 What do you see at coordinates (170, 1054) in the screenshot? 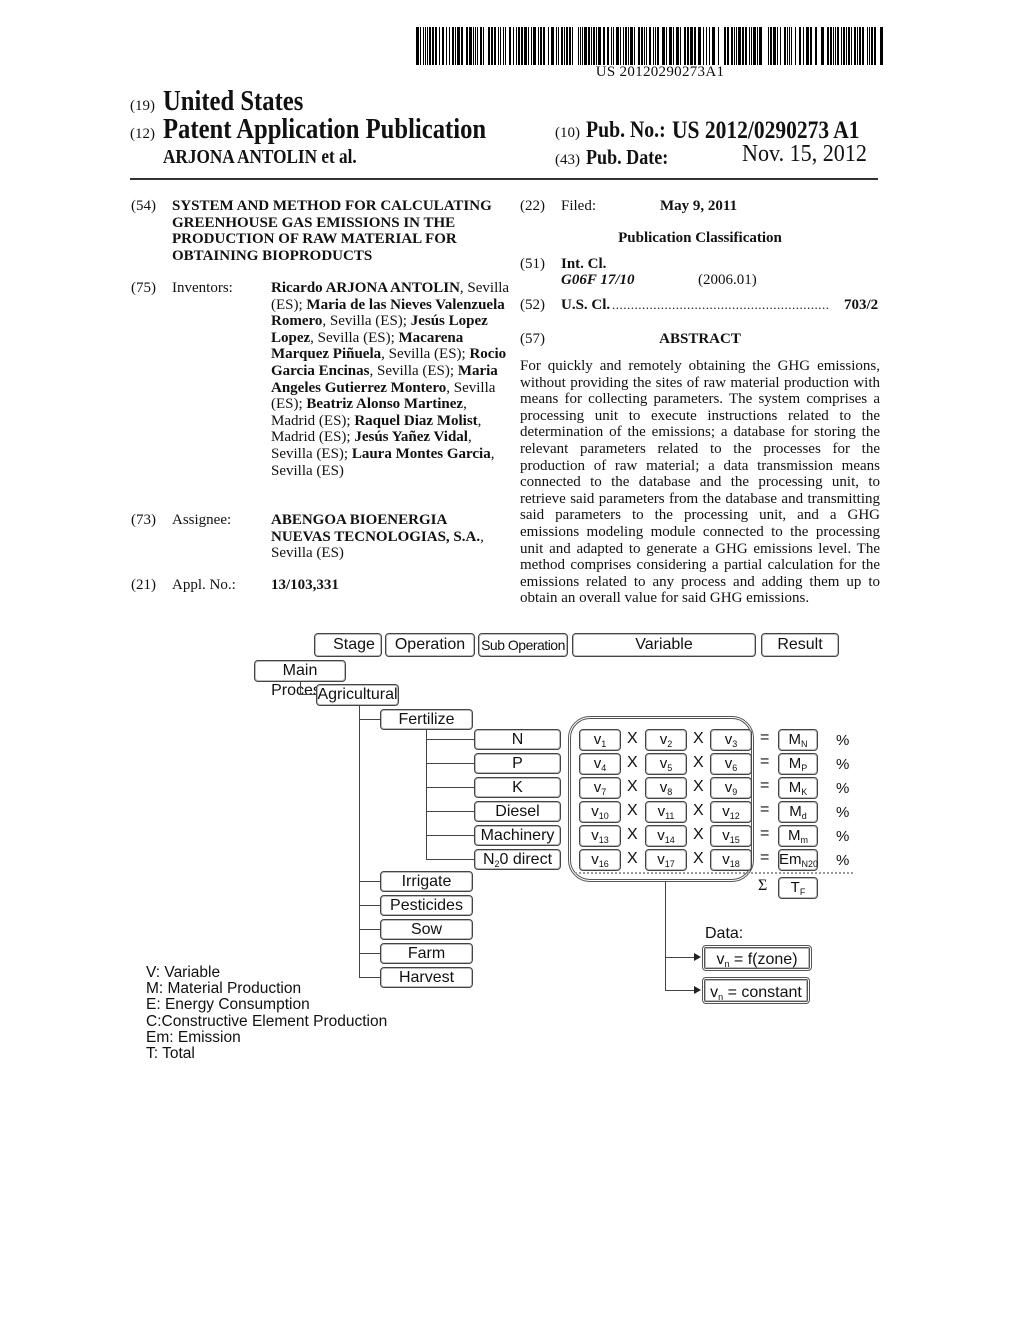
I see `legend-entry: T: Total` at bounding box center [170, 1054].